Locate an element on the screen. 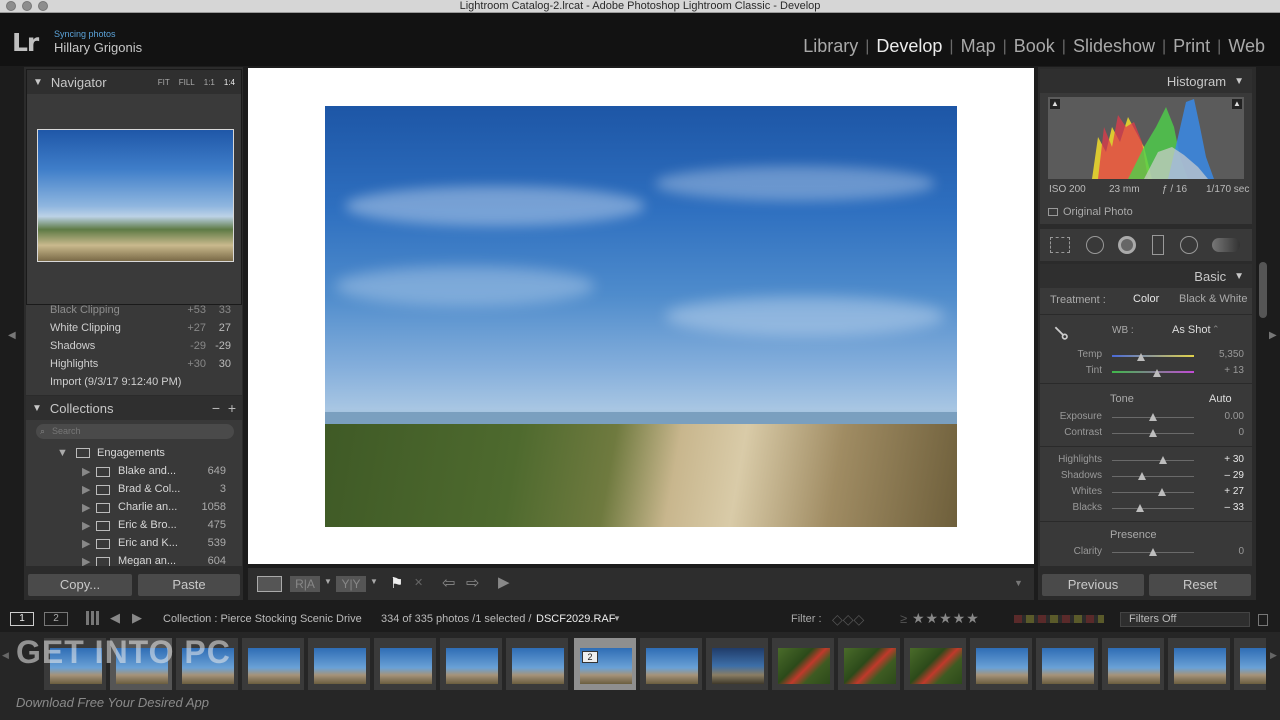  filename-dropdown-icon: ▼ is located at coordinates (617, 618).